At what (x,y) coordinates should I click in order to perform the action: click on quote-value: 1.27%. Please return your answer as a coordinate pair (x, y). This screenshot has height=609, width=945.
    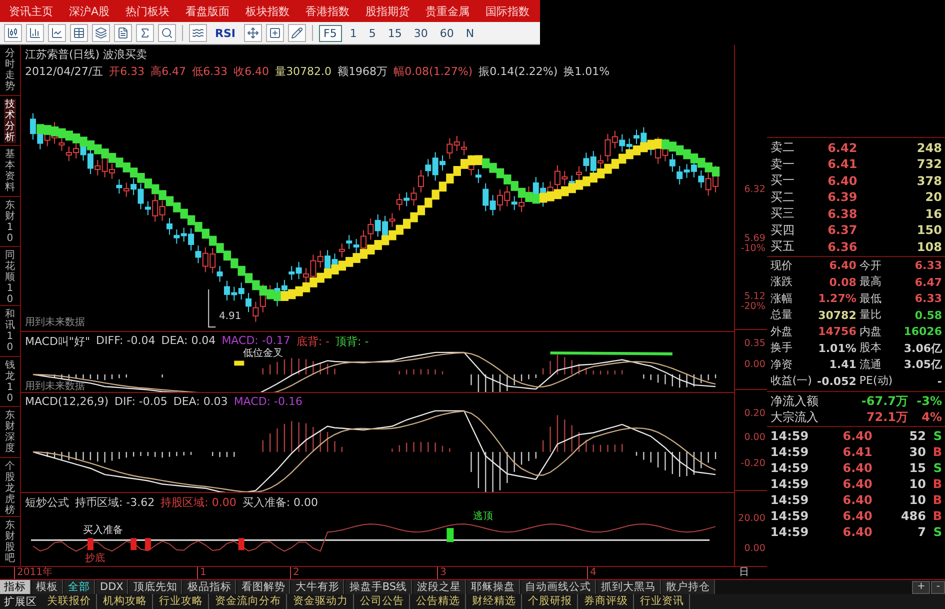
    Looking at the image, I should click on (836, 299).